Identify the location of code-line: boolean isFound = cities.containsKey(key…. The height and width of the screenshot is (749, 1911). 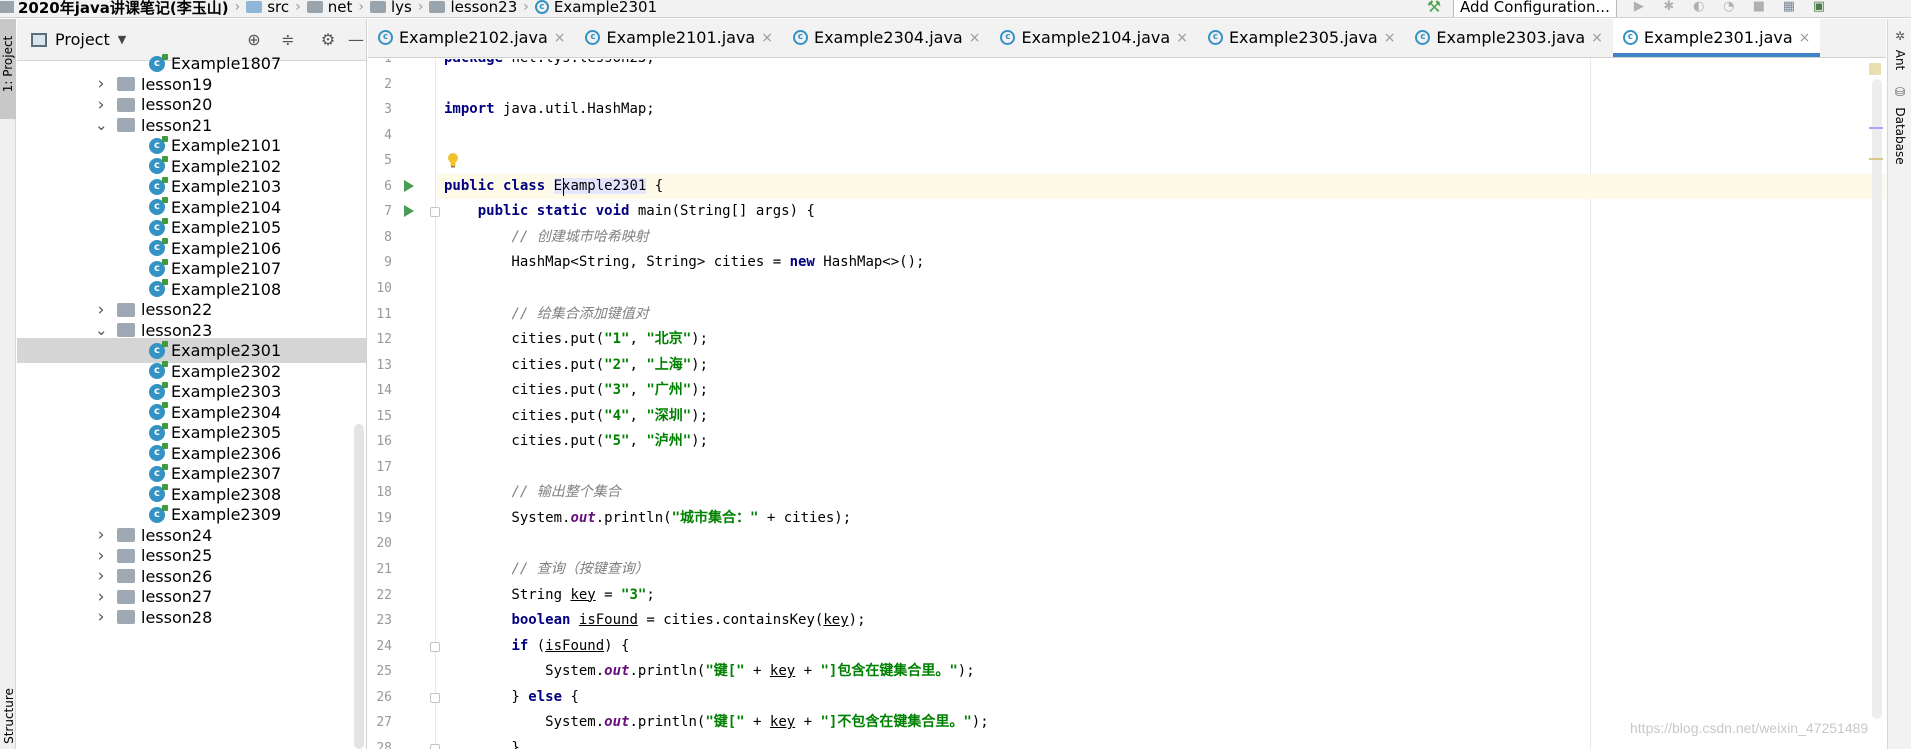
(1161, 620).